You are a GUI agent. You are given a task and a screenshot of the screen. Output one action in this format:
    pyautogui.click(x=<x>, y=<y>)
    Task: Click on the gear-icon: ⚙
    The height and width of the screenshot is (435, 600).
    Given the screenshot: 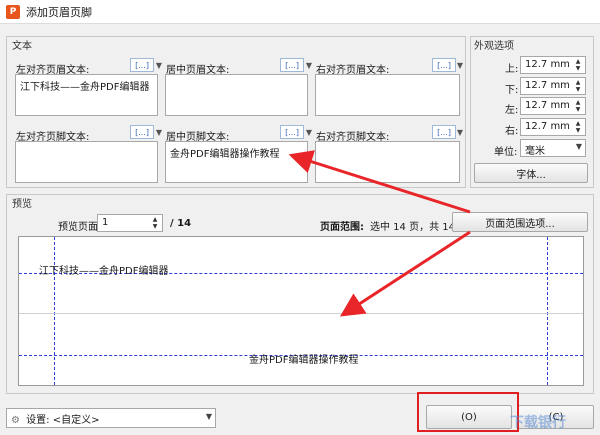 What is the action you would take?
    pyautogui.click(x=15, y=420)
    